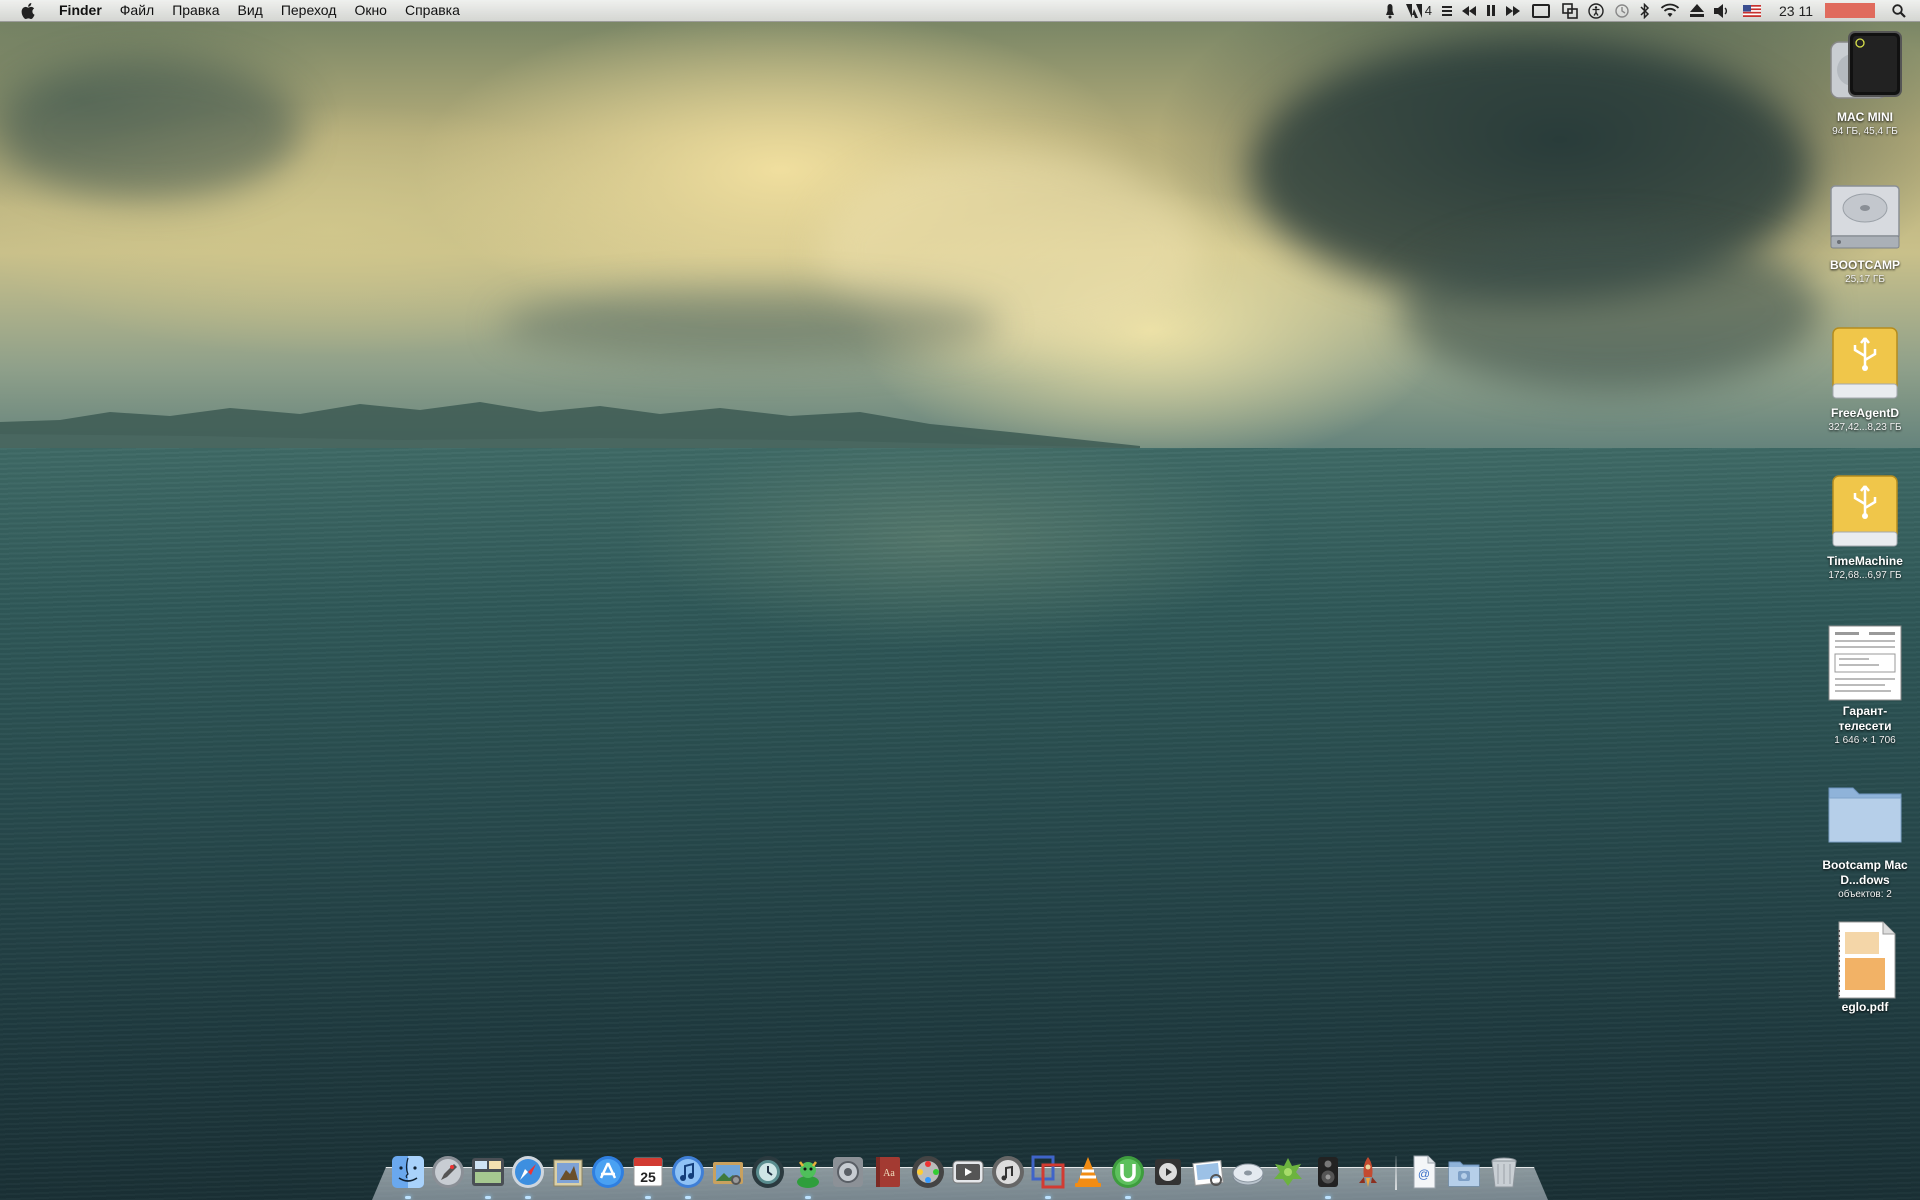 The height and width of the screenshot is (1200, 1920). What do you see at coordinates (1697, 10) in the screenshot?
I see `eject-icon` at bounding box center [1697, 10].